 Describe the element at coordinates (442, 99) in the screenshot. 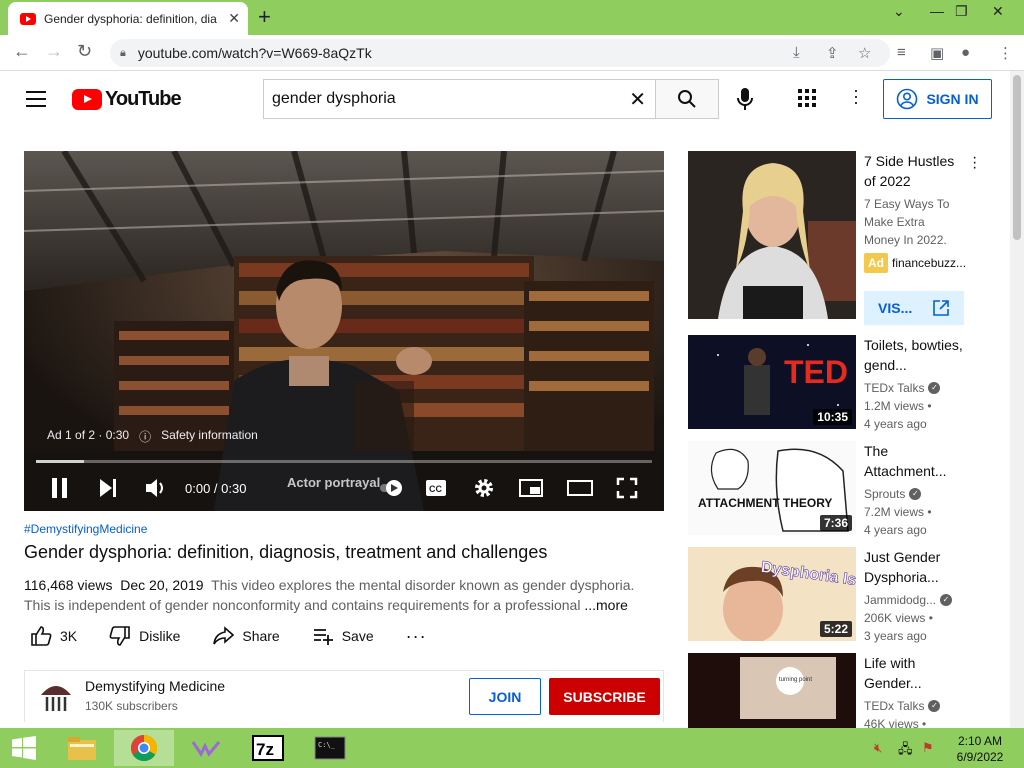

I see `search-input` at that location.